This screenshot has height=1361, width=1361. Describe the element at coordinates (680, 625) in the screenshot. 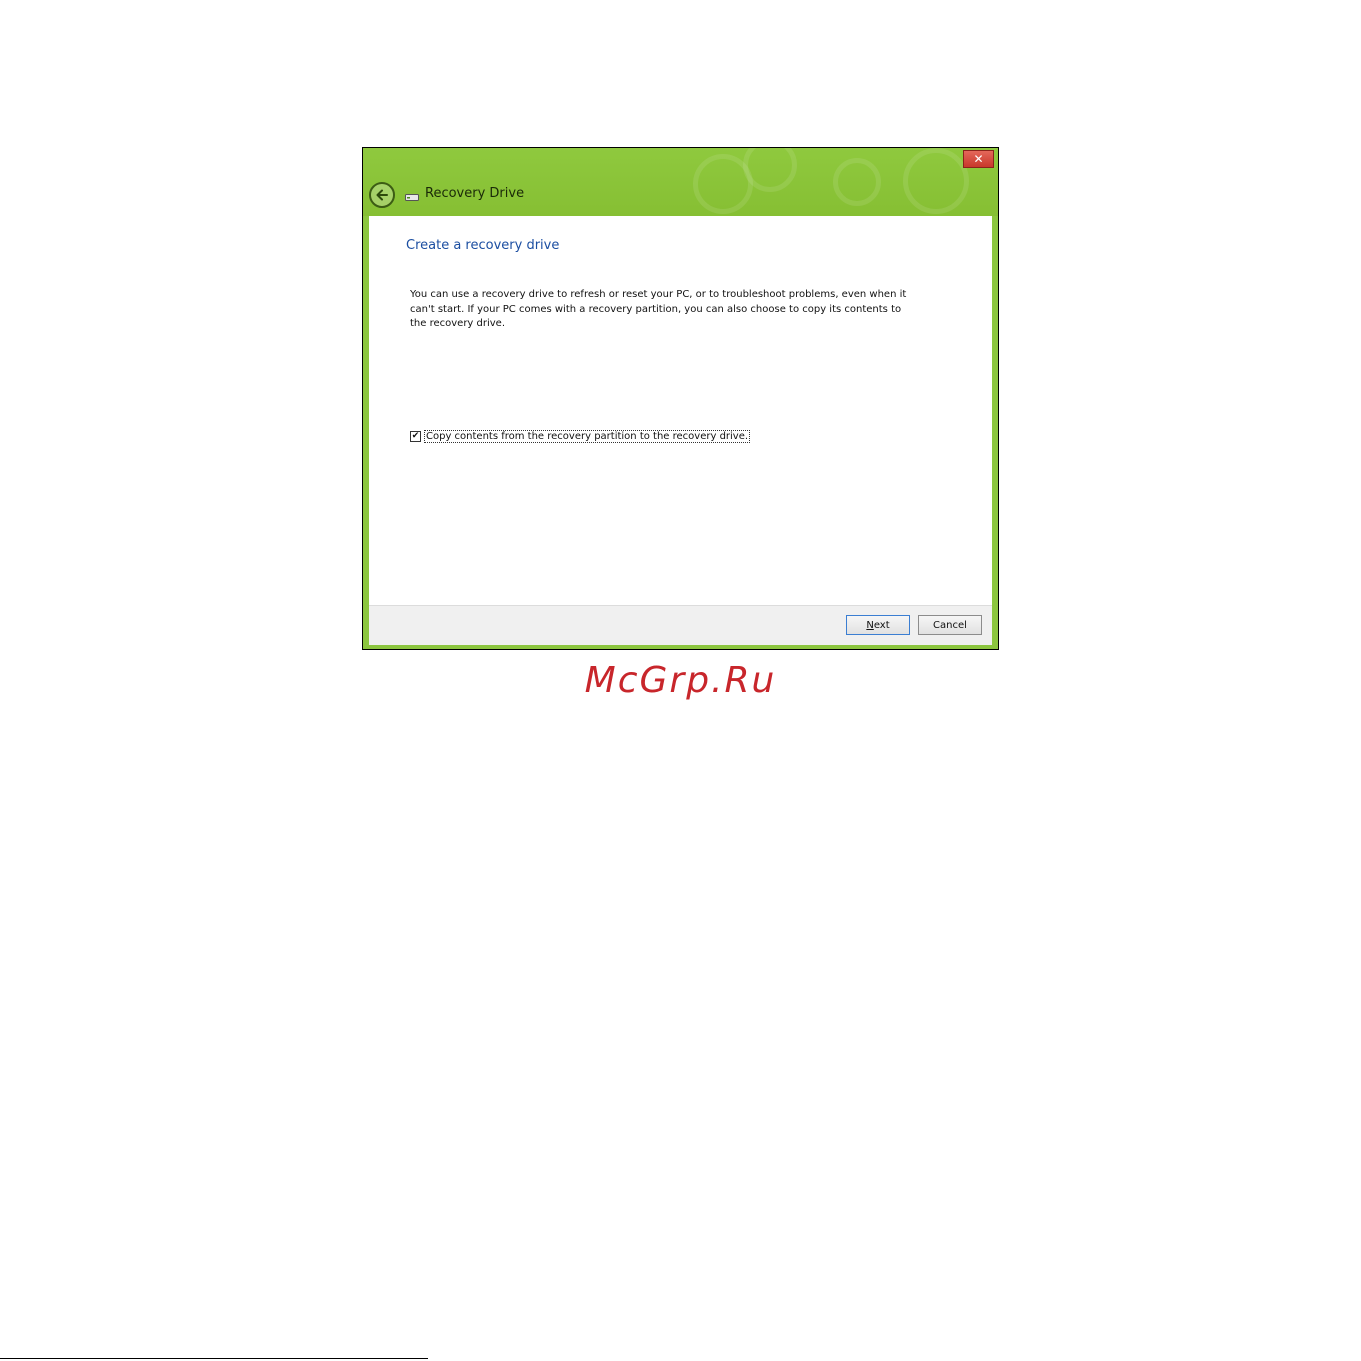

I see `button-bar: Next Cancel` at that location.